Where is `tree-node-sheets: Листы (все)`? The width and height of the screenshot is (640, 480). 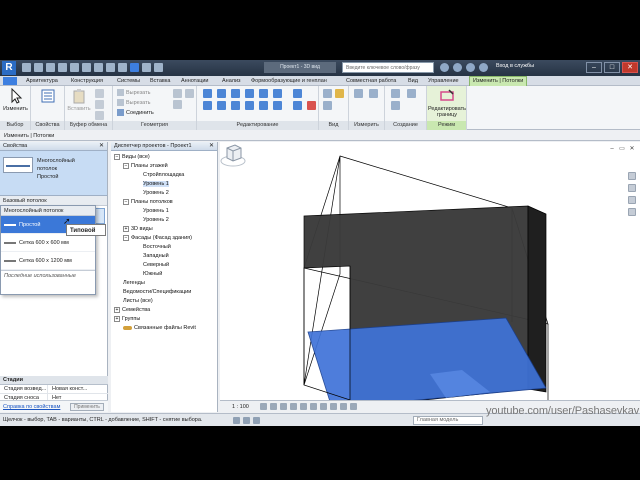
tree-node-sheets: Листы (все) is located at coordinates (138, 301).